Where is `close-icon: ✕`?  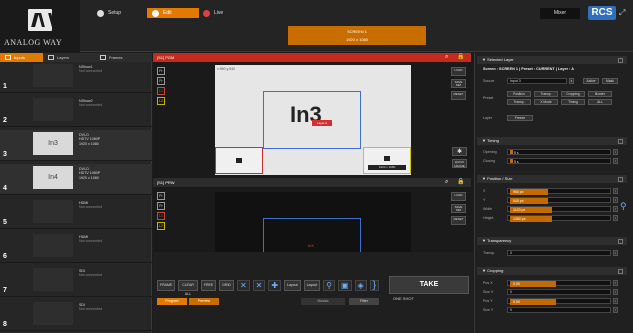 close-icon: ✕ is located at coordinates (243, 285).